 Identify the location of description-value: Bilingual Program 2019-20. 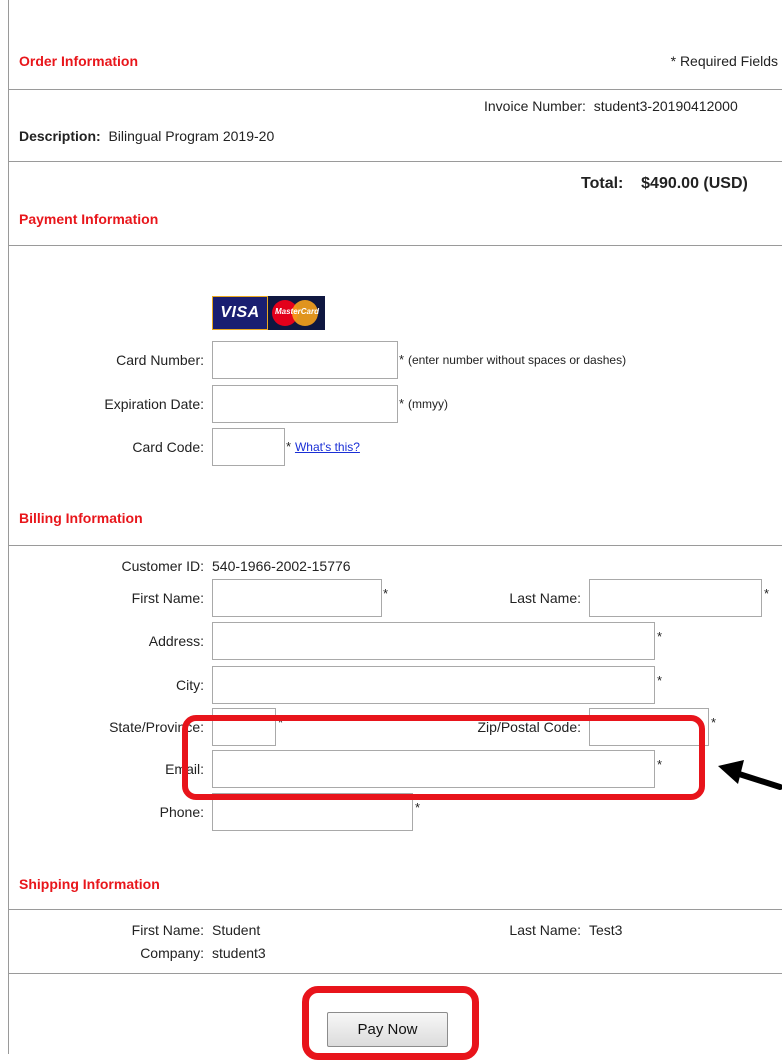
(191, 136).